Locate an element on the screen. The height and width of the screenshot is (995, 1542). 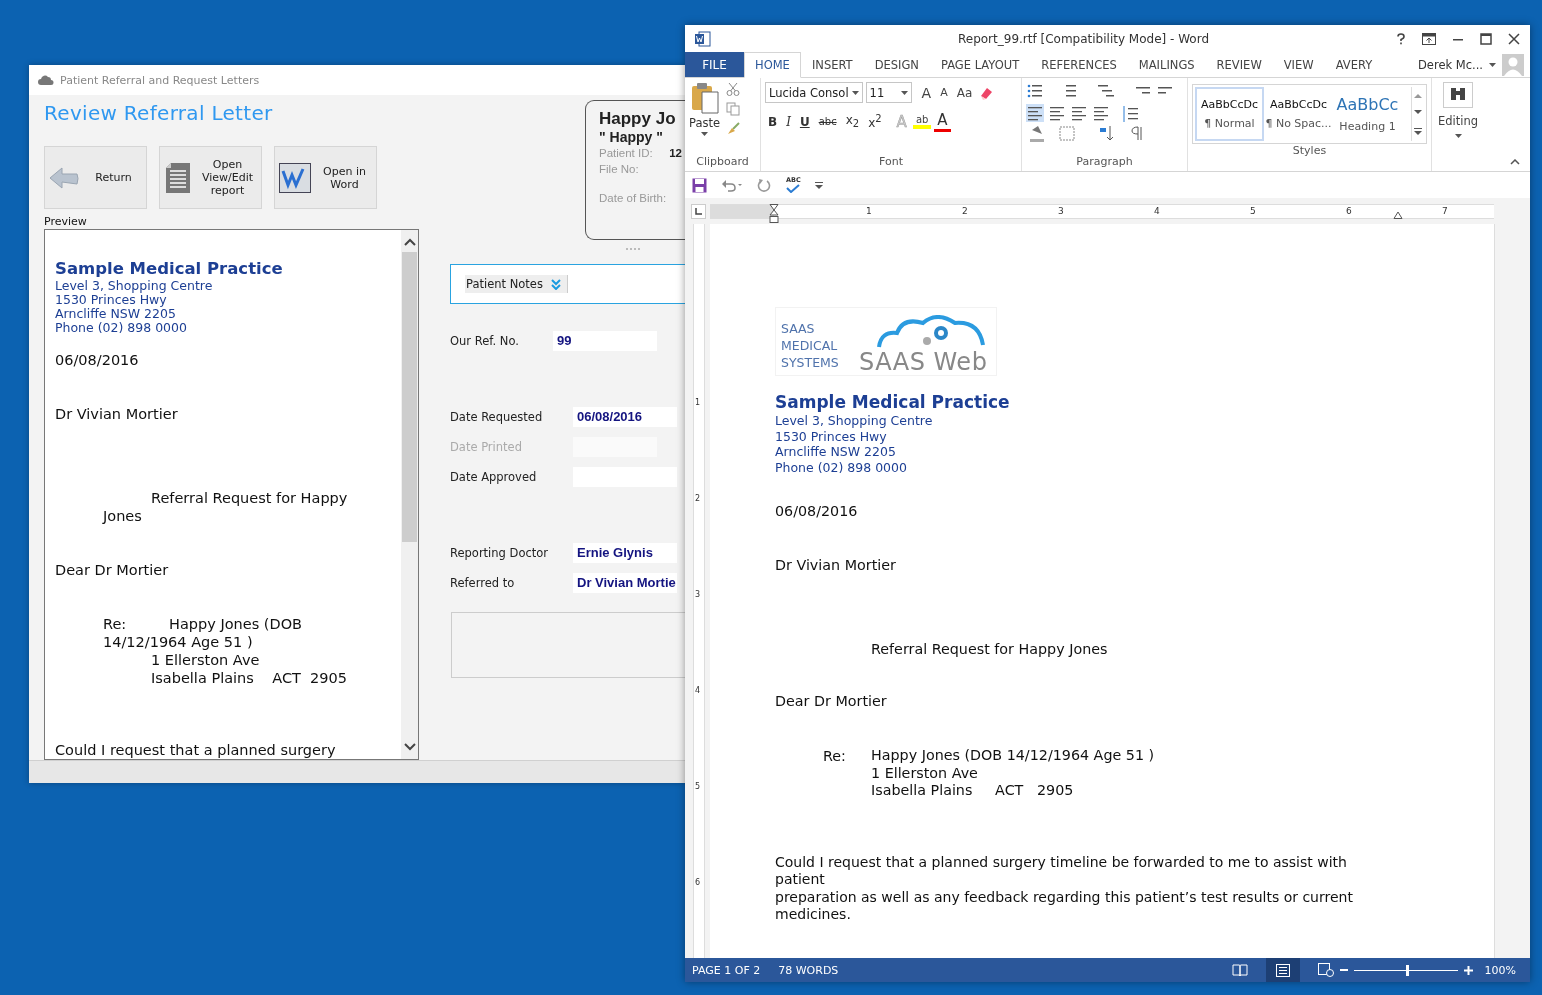
font-color-button: A is located at coordinates (942, 121).